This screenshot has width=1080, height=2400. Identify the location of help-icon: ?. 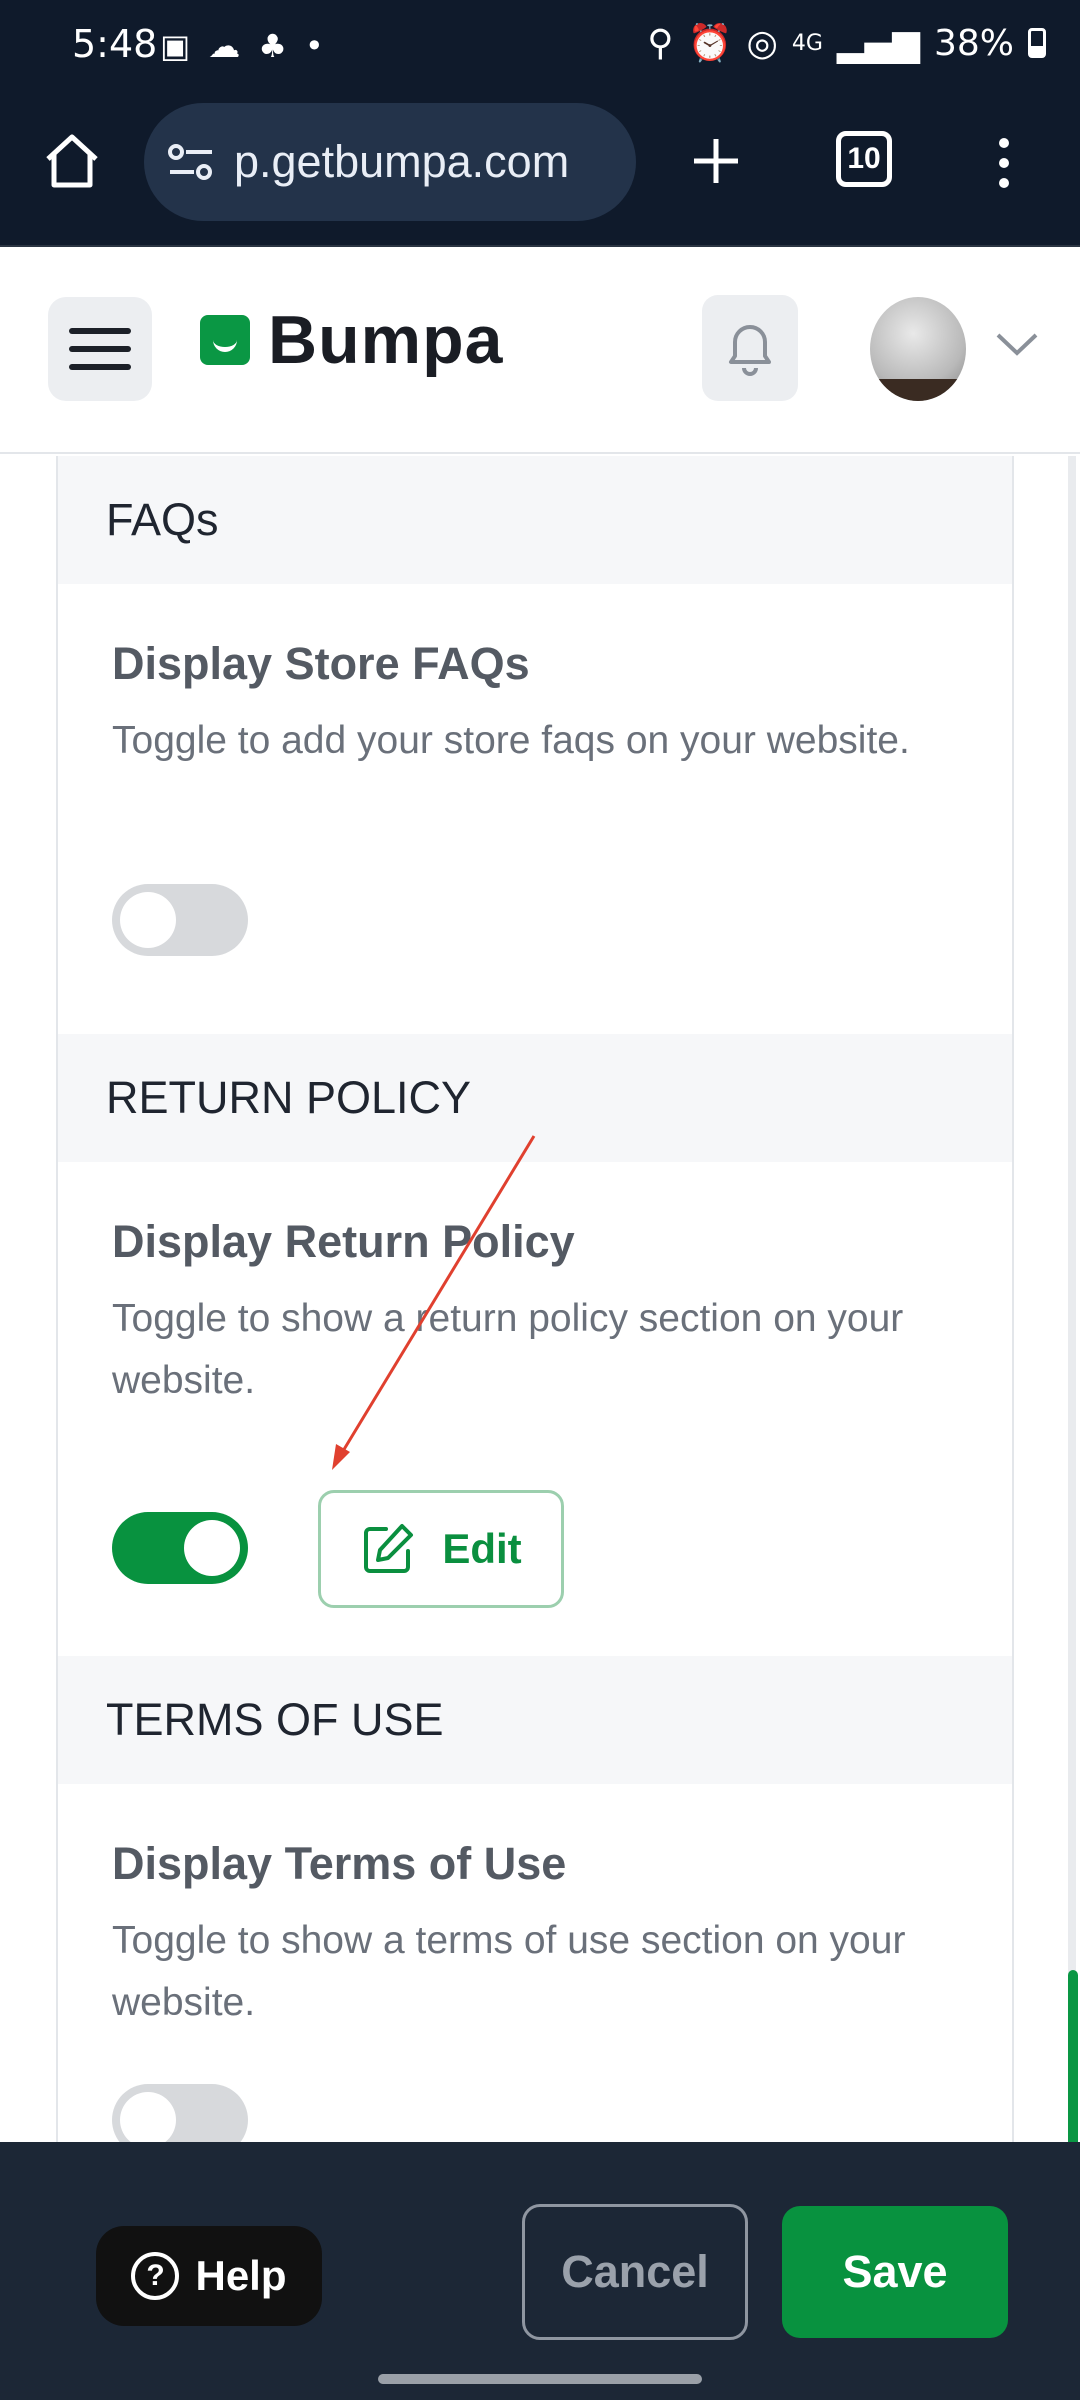
(155, 2276).